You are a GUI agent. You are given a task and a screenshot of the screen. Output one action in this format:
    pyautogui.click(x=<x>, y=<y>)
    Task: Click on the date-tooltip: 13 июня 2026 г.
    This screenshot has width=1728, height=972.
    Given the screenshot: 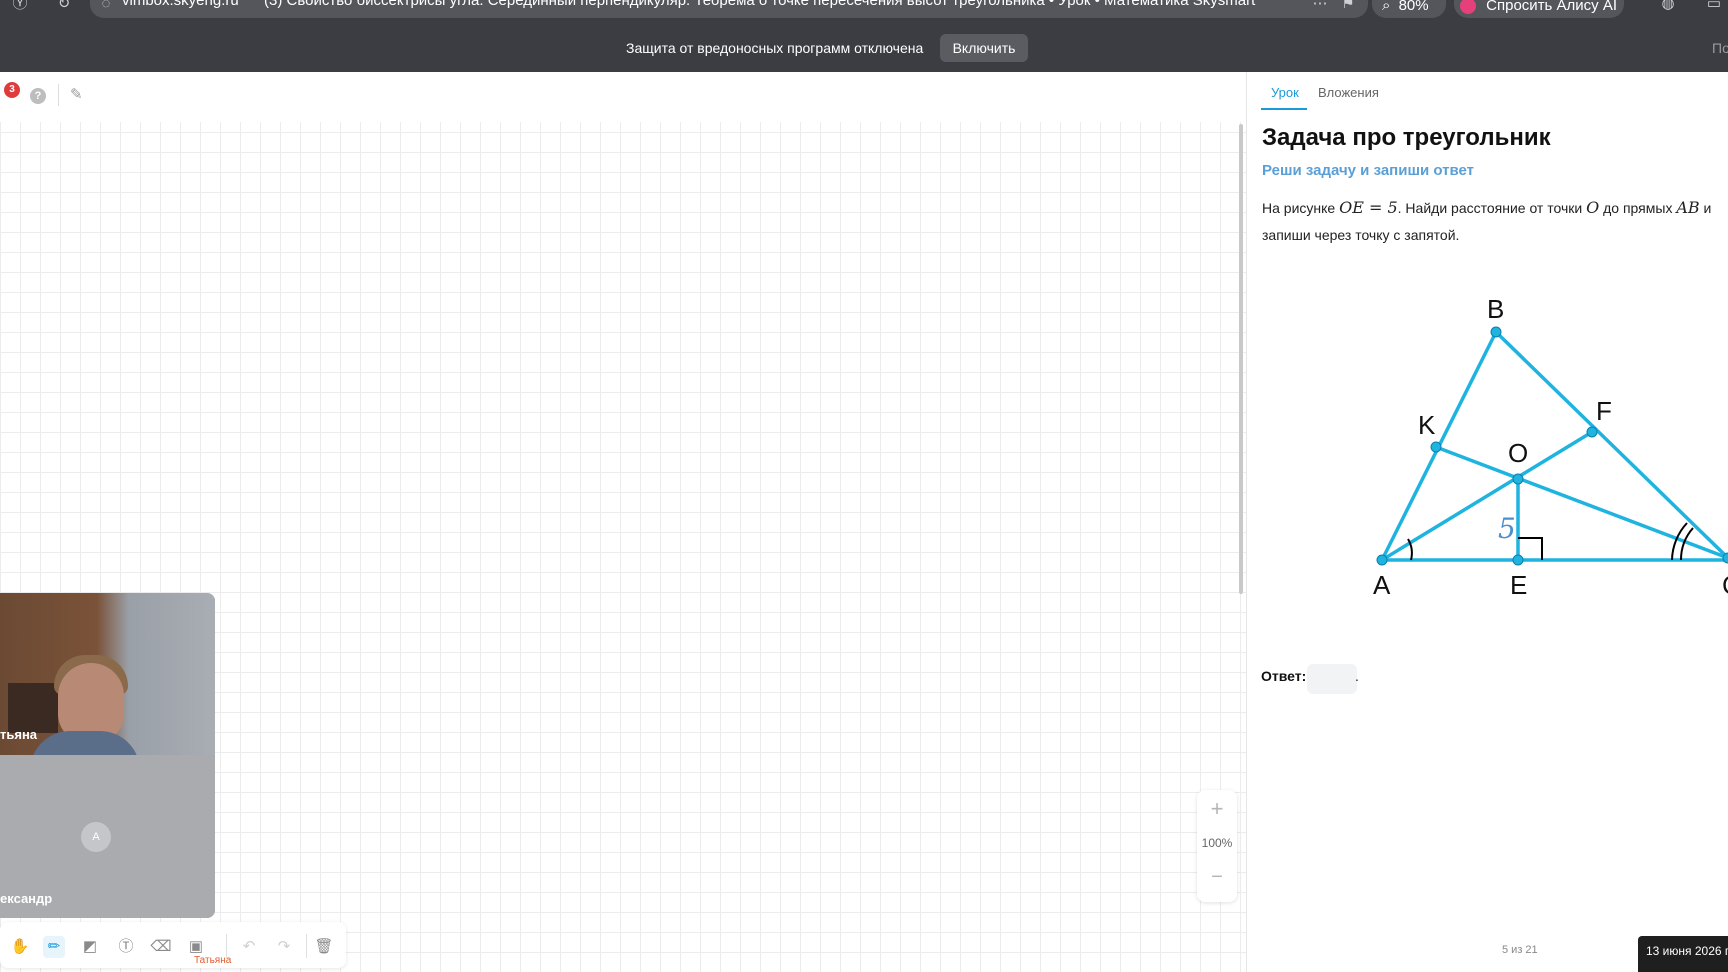 What is the action you would take?
    pyautogui.click(x=1683, y=954)
    